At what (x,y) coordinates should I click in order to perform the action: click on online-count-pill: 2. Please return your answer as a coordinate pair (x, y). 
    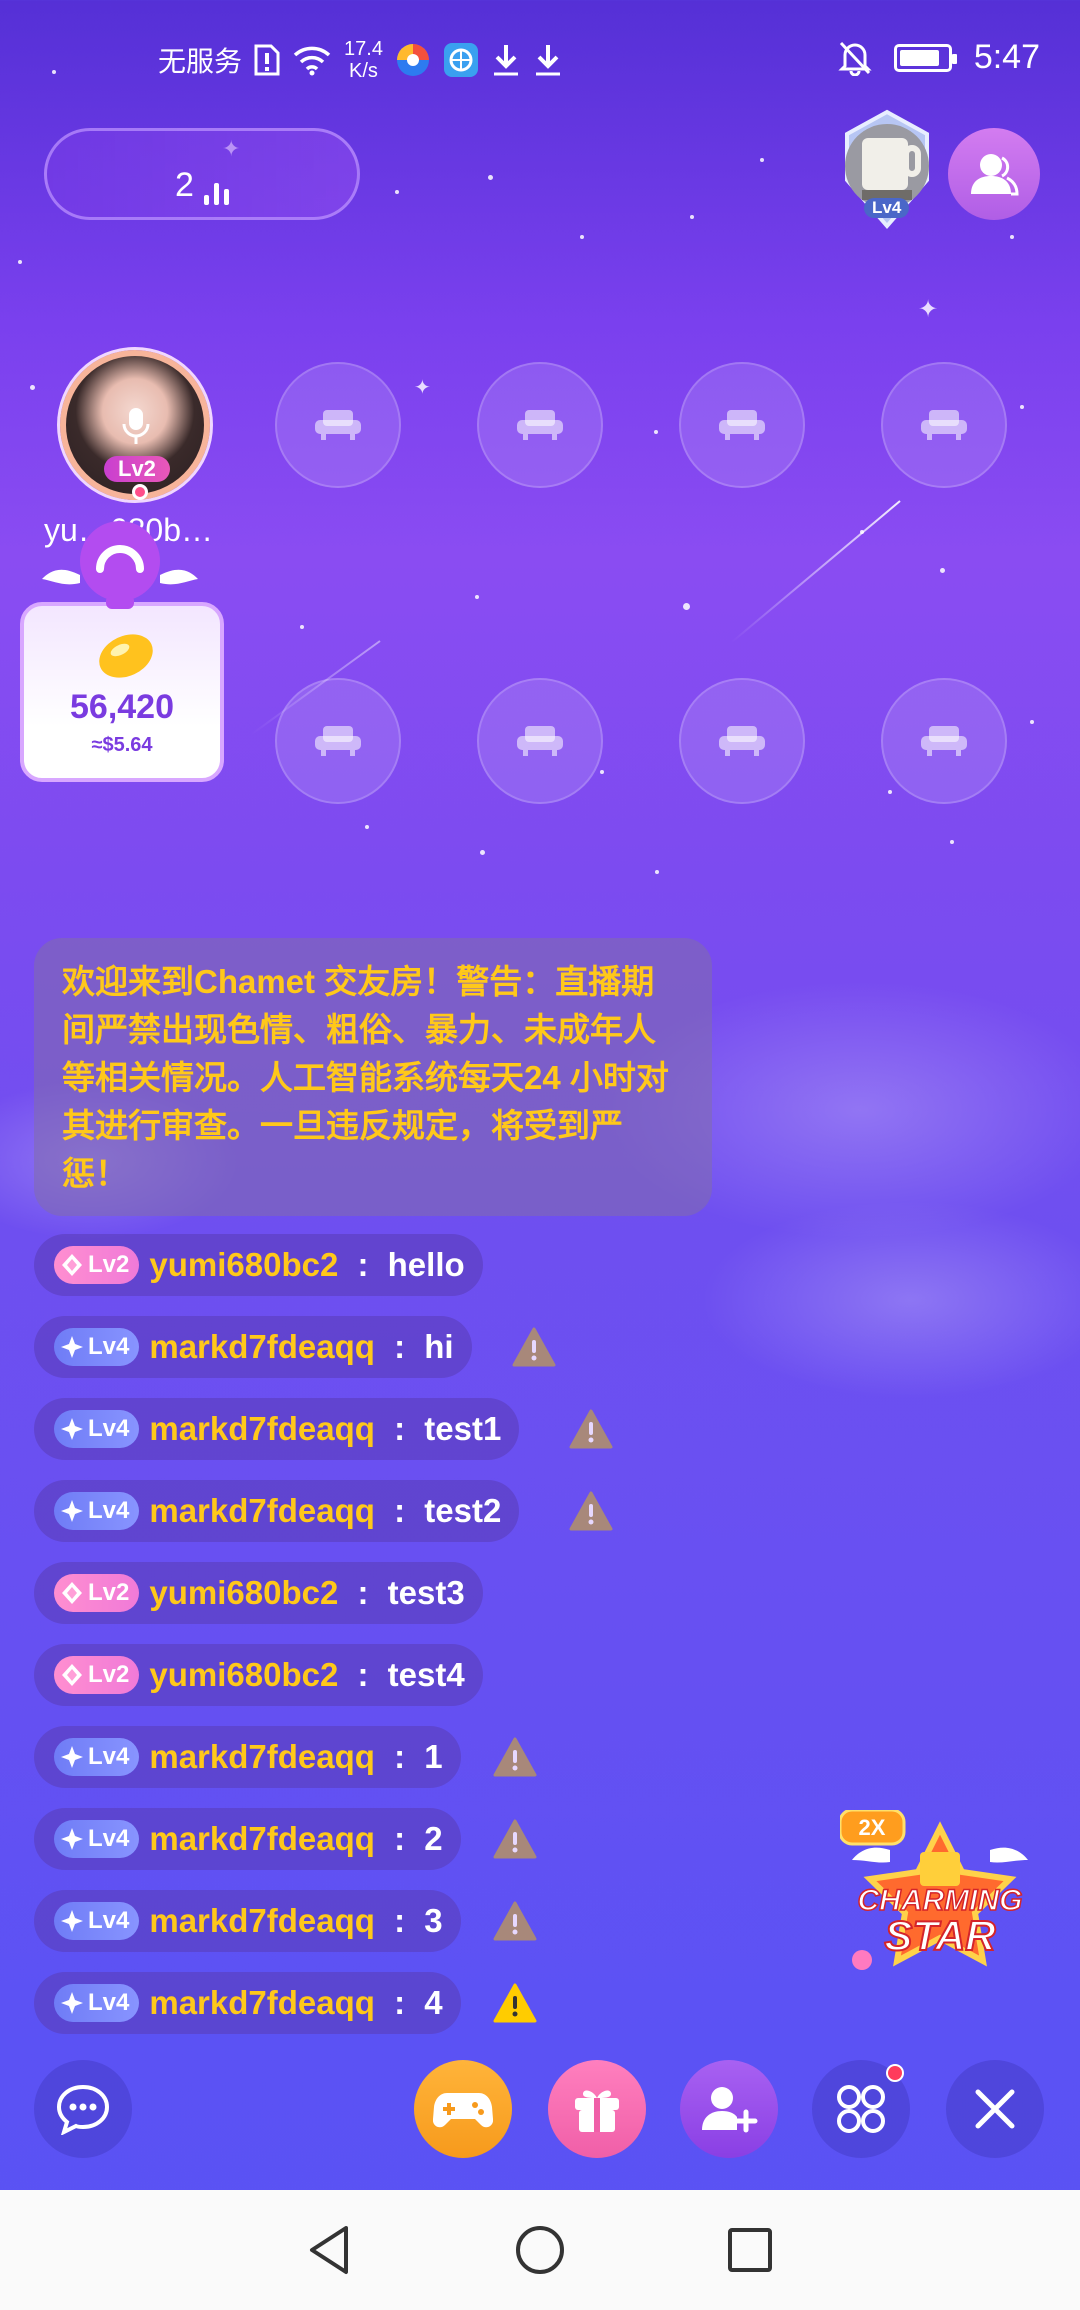
    Looking at the image, I should click on (202, 174).